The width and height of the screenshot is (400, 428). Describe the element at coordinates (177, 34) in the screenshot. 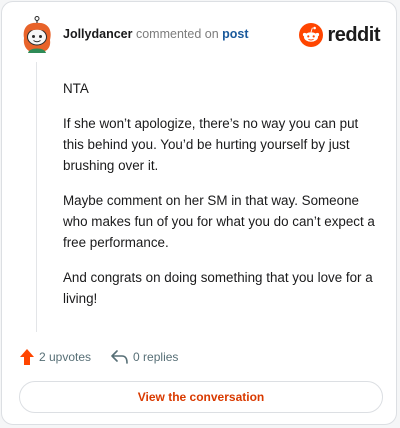

I see `comment-action-text: commented on` at that location.